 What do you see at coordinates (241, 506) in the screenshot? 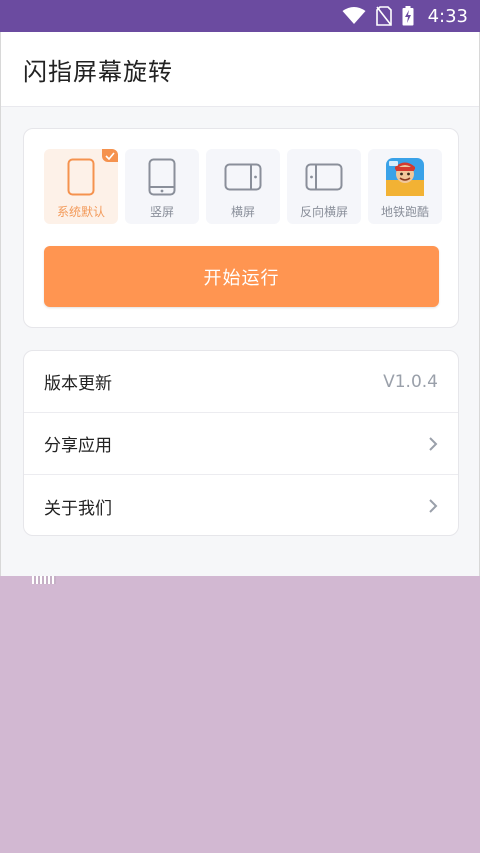
I see `menu-item-about: 关于我们` at bounding box center [241, 506].